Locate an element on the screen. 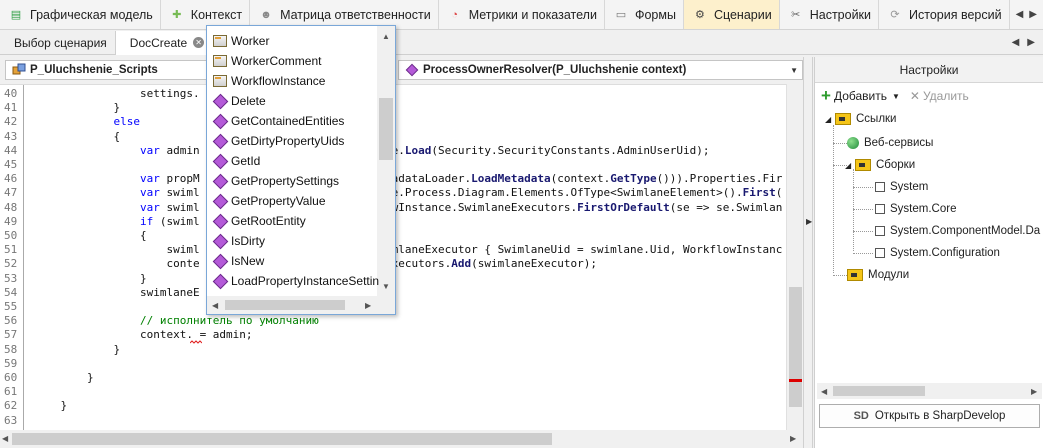 This screenshot has width=1043, height=448. tree-hscroll-thumb is located at coordinates (879, 391).